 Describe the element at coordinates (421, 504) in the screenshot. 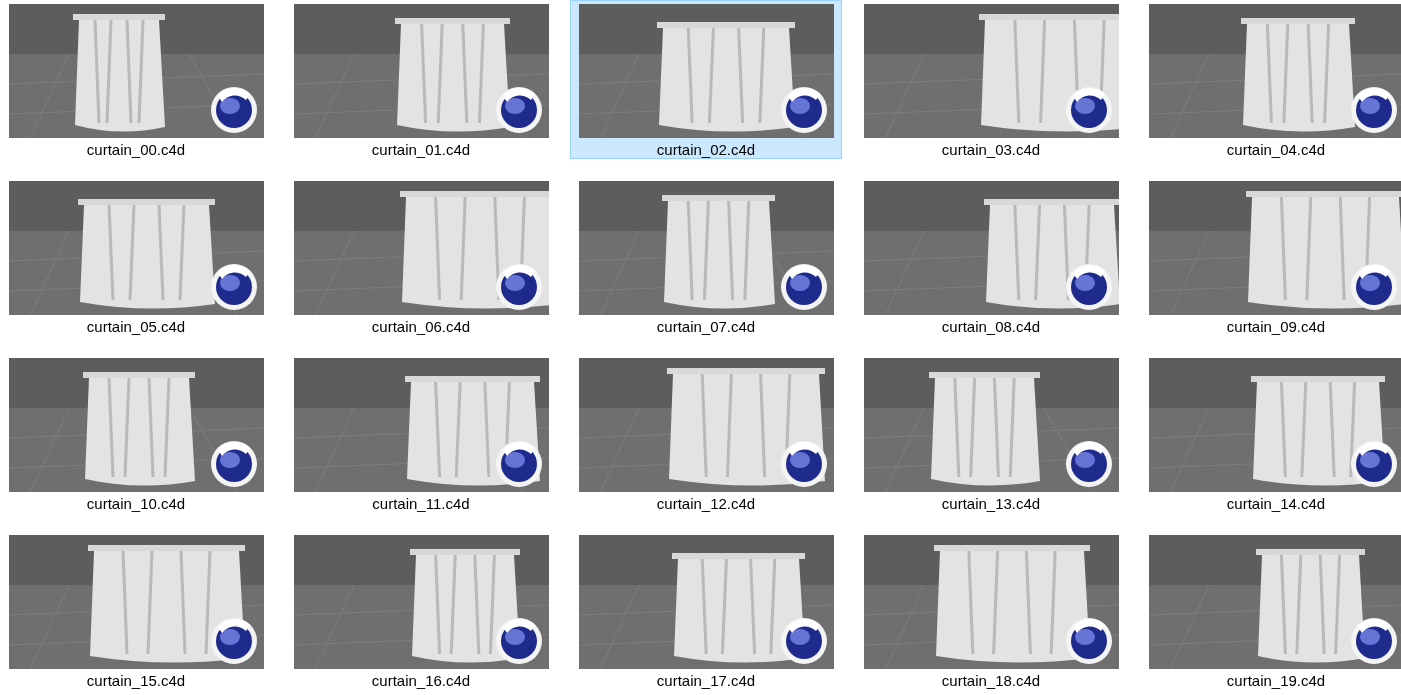

I see `file-name: curtain_11.c4d` at that location.